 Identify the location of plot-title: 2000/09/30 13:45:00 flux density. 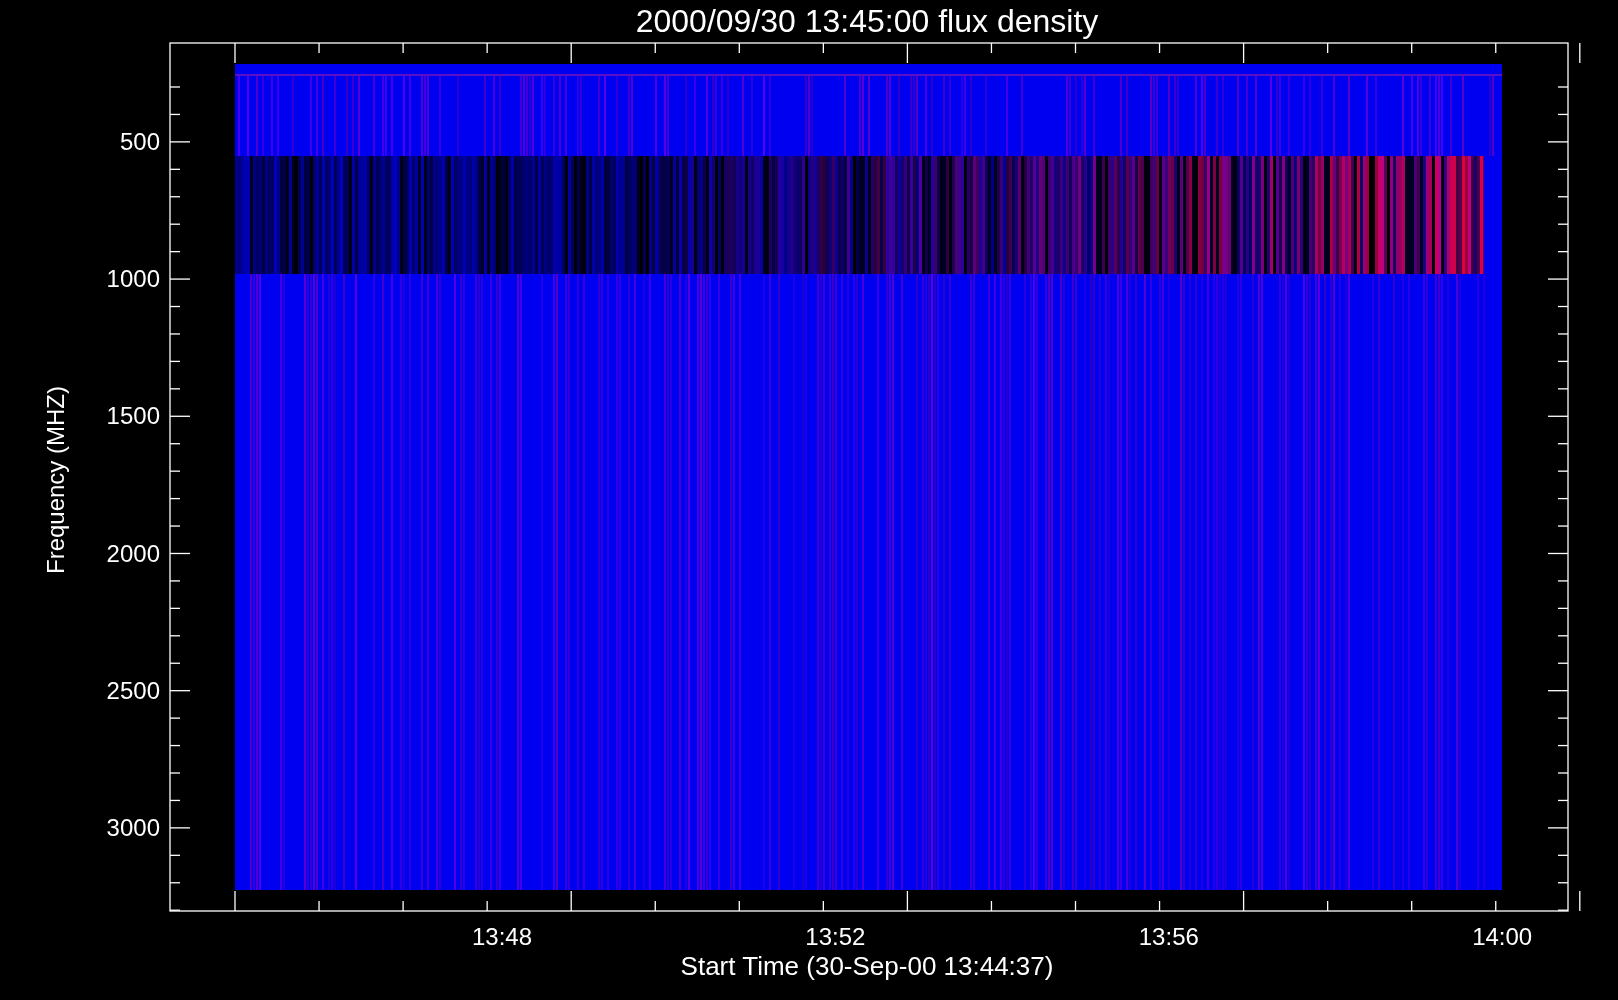
(867, 21).